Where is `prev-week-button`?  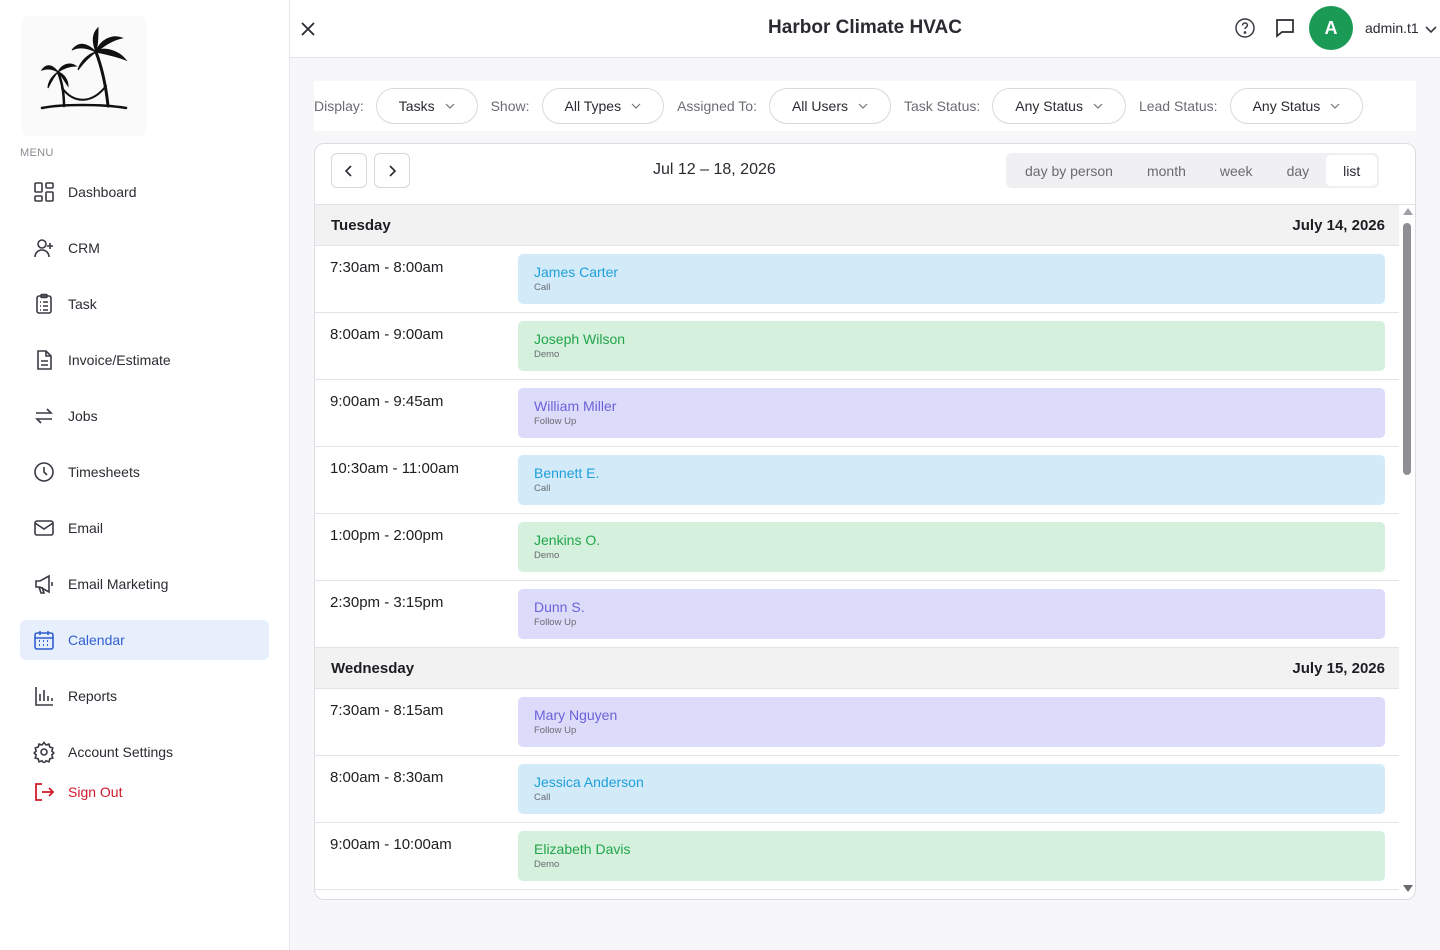
prev-week-button is located at coordinates (349, 170).